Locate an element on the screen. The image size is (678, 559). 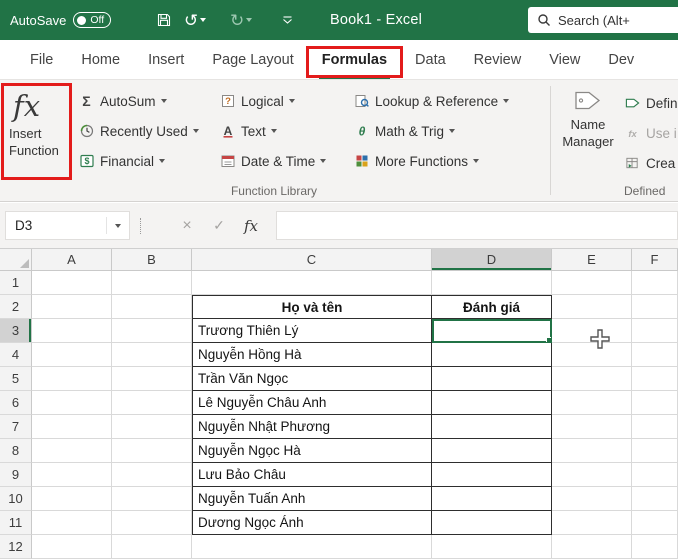
cell-E7 is located at coordinates (592, 427).